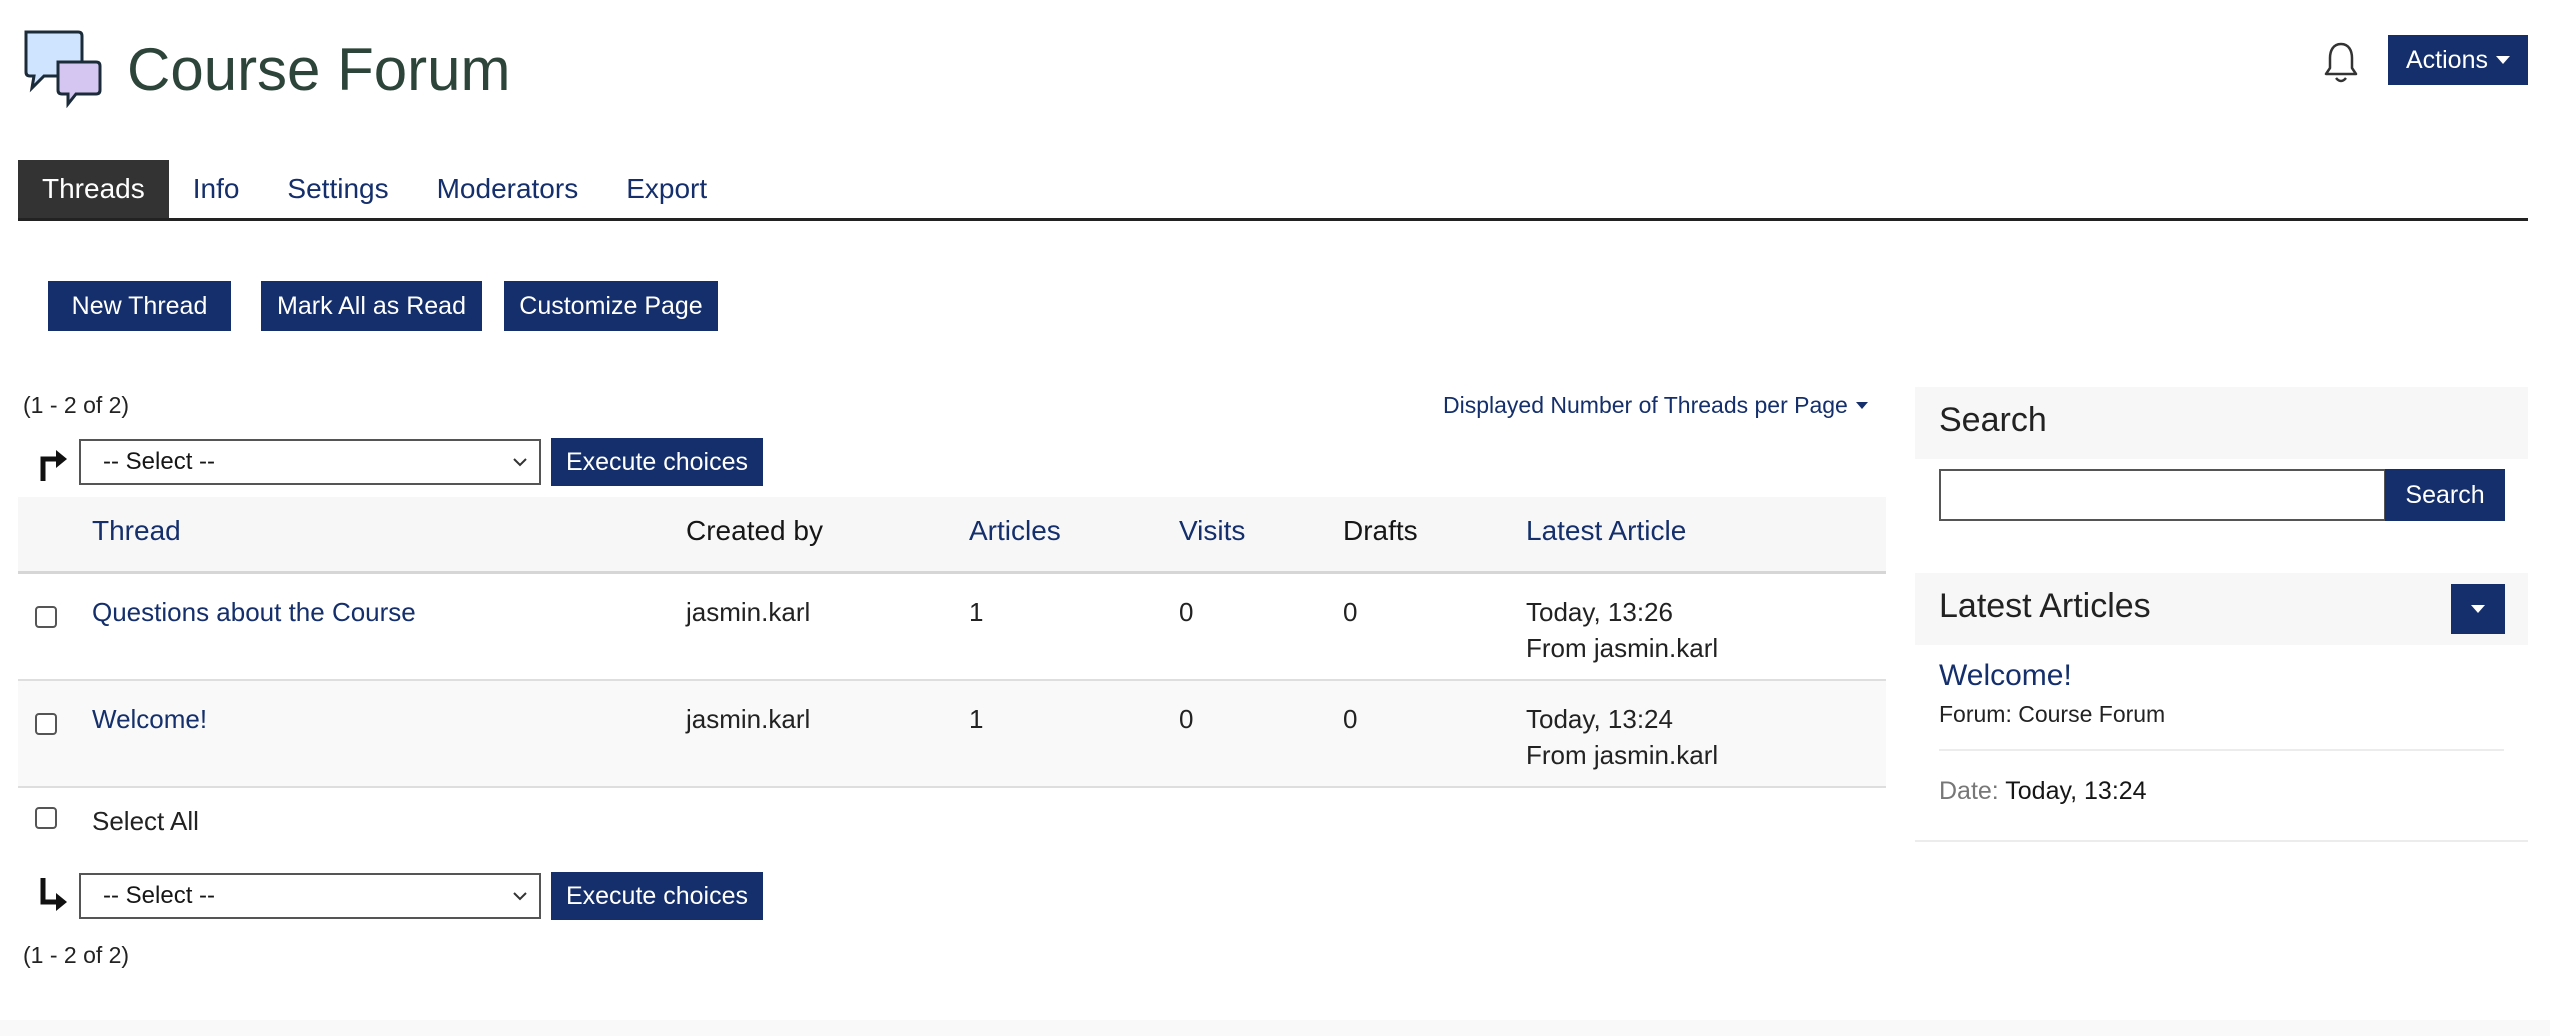 This screenshot has width=2550, height=1036. Describe the element at coordinates (136, 531) in the screenshot. I see `column-thread: Thread` at that location.